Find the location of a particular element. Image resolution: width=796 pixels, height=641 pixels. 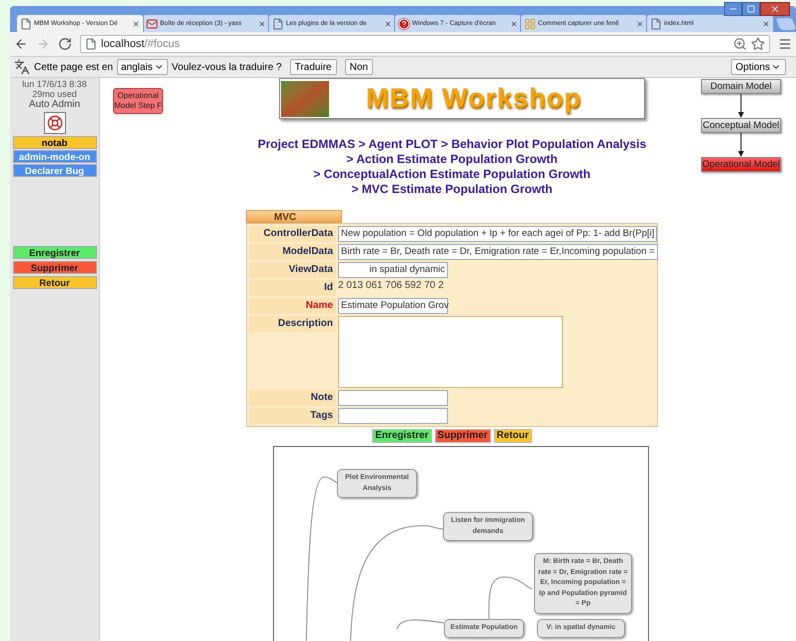

input-field: in spatial dynamic is located at coordinates (393, 270).